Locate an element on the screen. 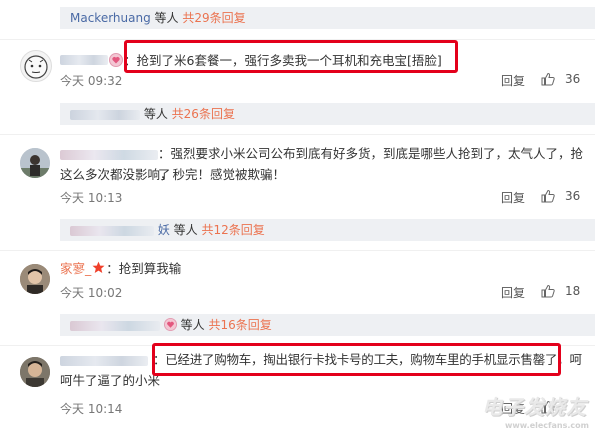  cartoon-face-icon is located at coordinates (36, 67).